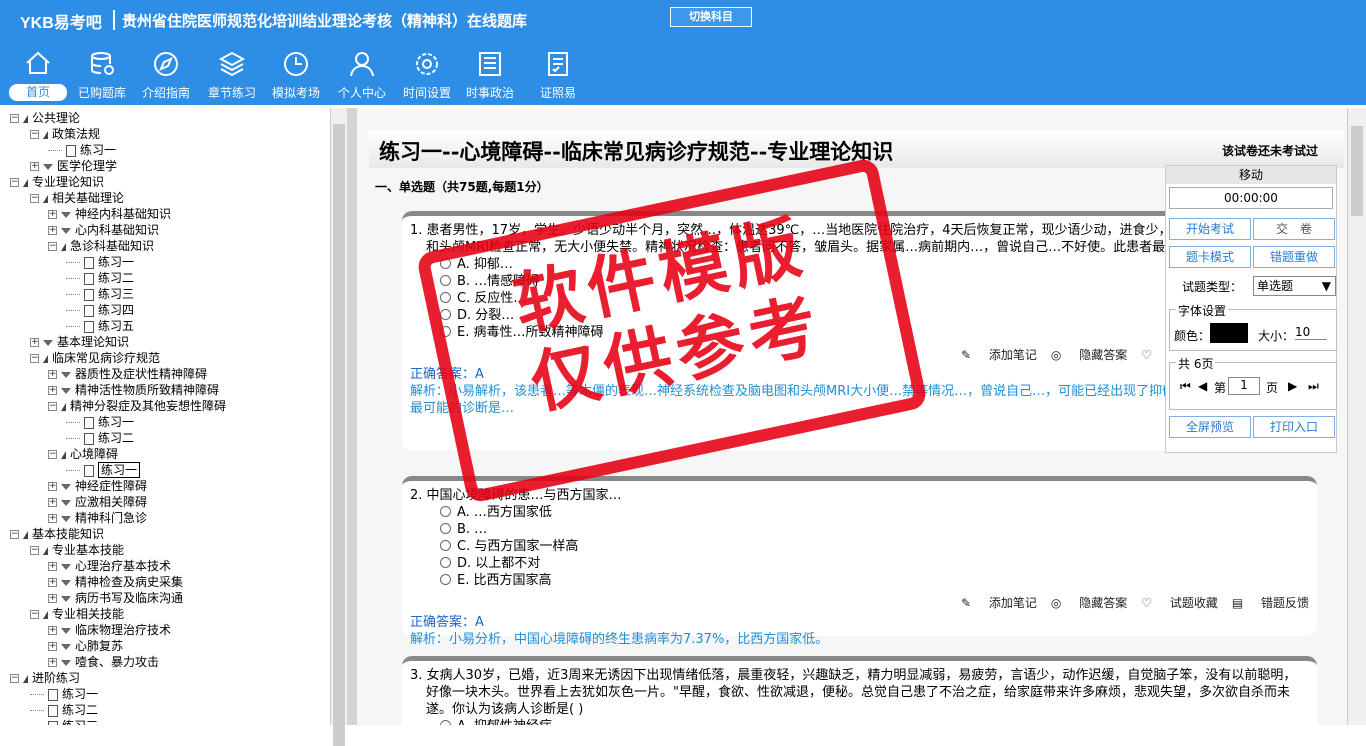 This screenshot has width=1366, height=746. What do you see at coordinates (1185, 386) in the screenshot?
I see `first-page-icon: ⏮` at bounding box center [1185, 386].